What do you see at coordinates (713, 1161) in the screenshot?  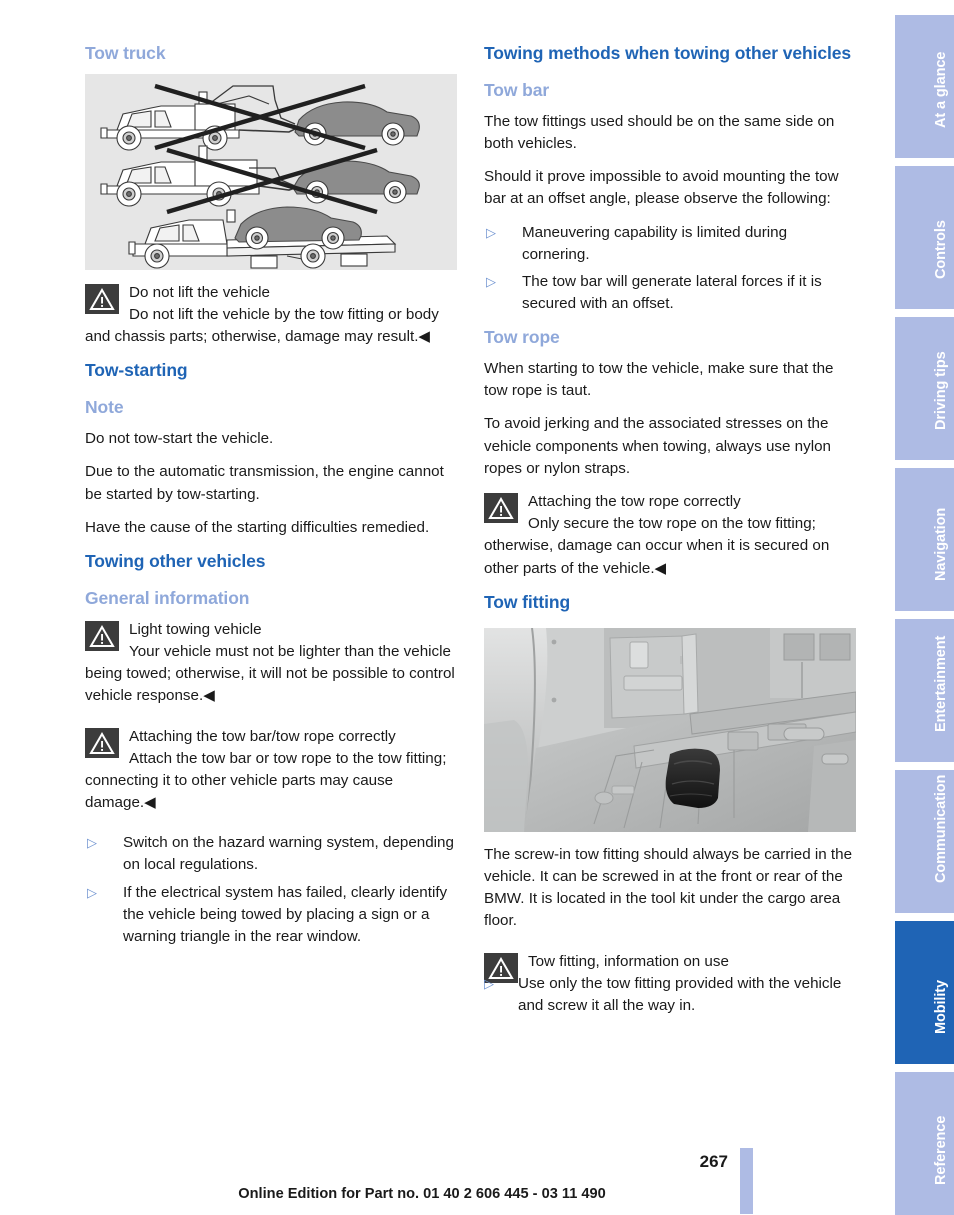 I see `page-number: 267` at bounding box center [713, 1161].